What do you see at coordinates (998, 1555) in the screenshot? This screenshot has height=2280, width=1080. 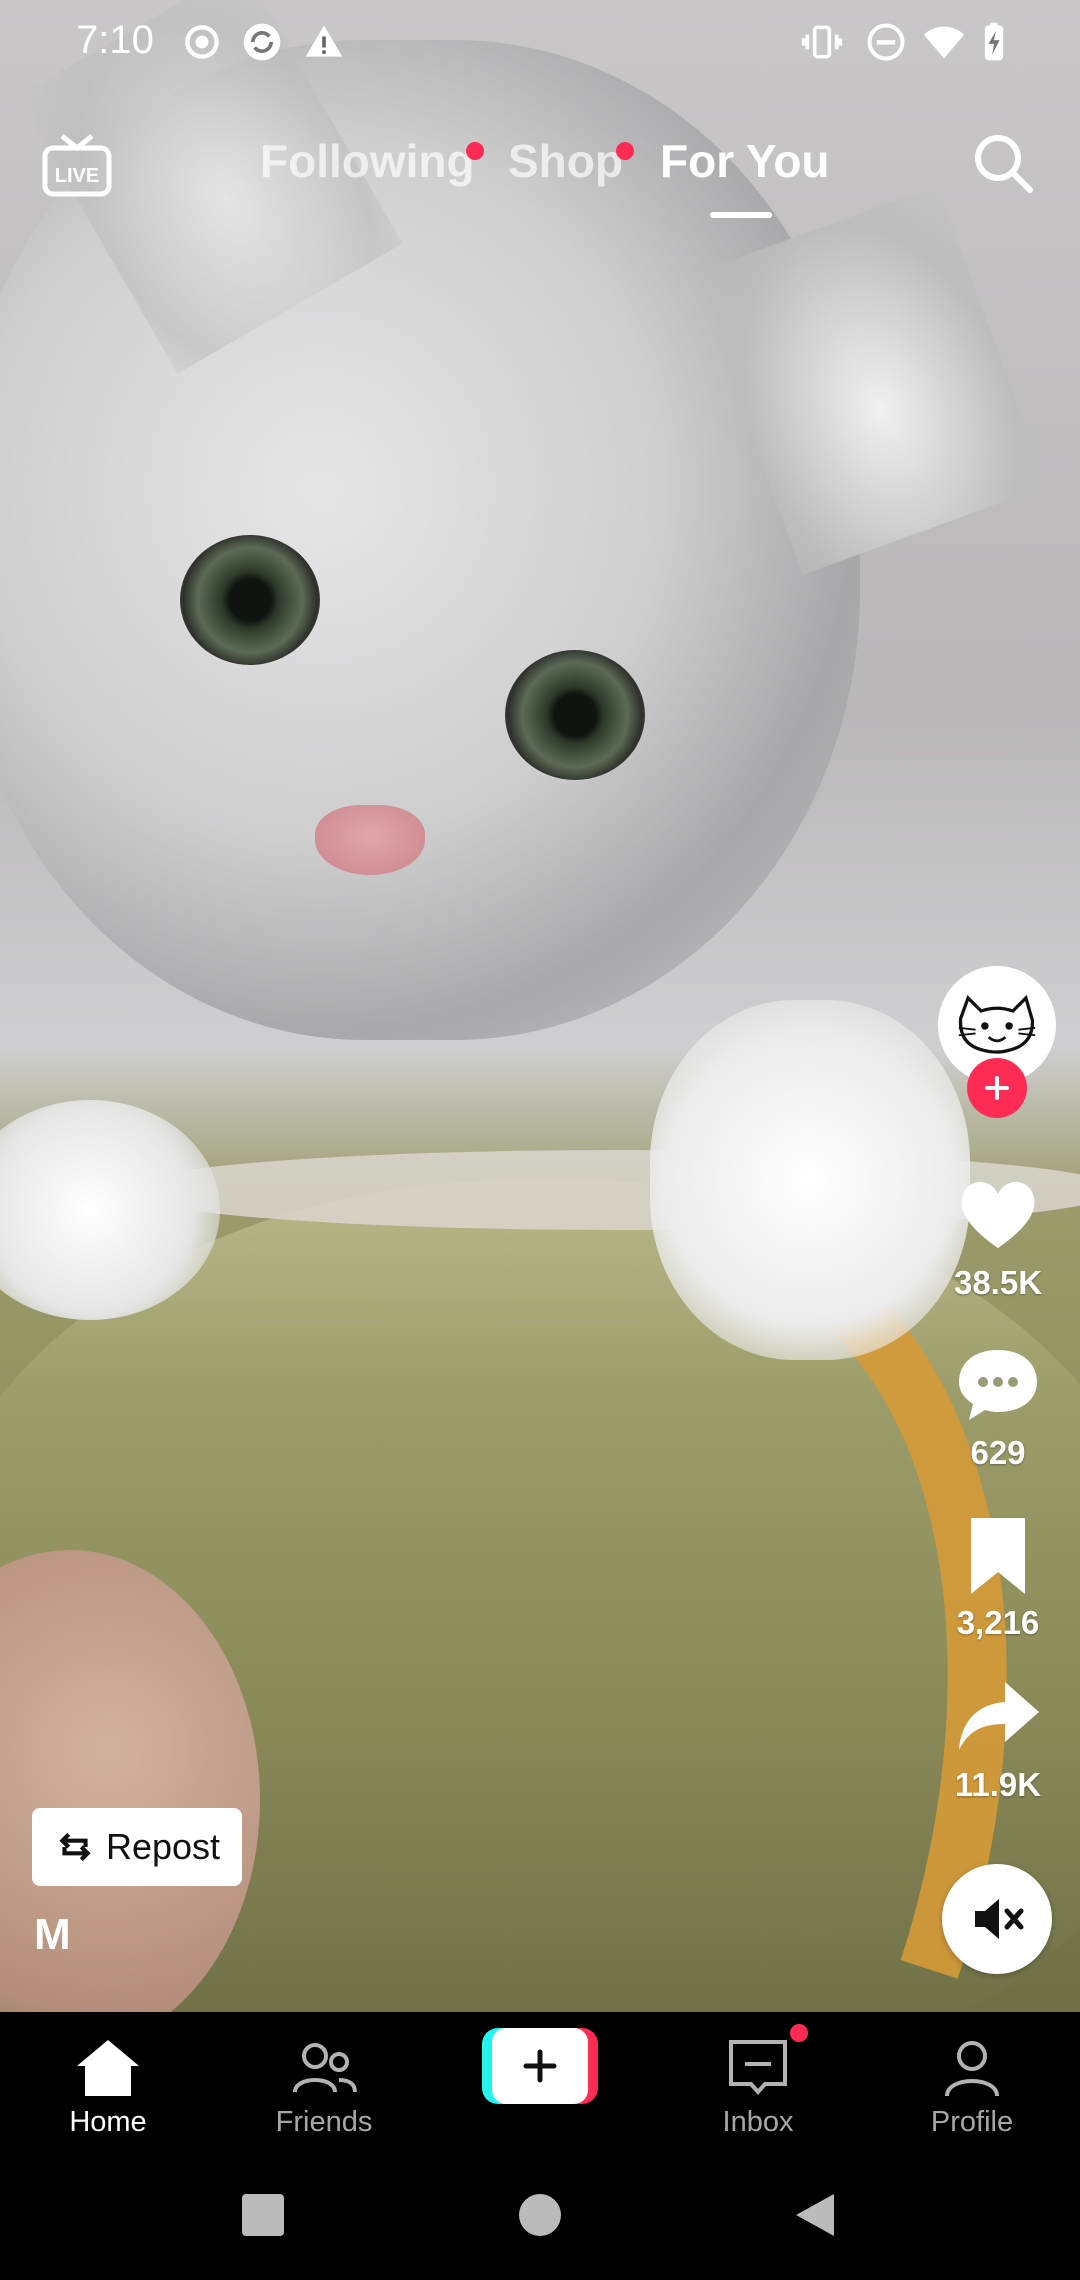 I see `bookmark-icon` at bounding box center [998, 1555].